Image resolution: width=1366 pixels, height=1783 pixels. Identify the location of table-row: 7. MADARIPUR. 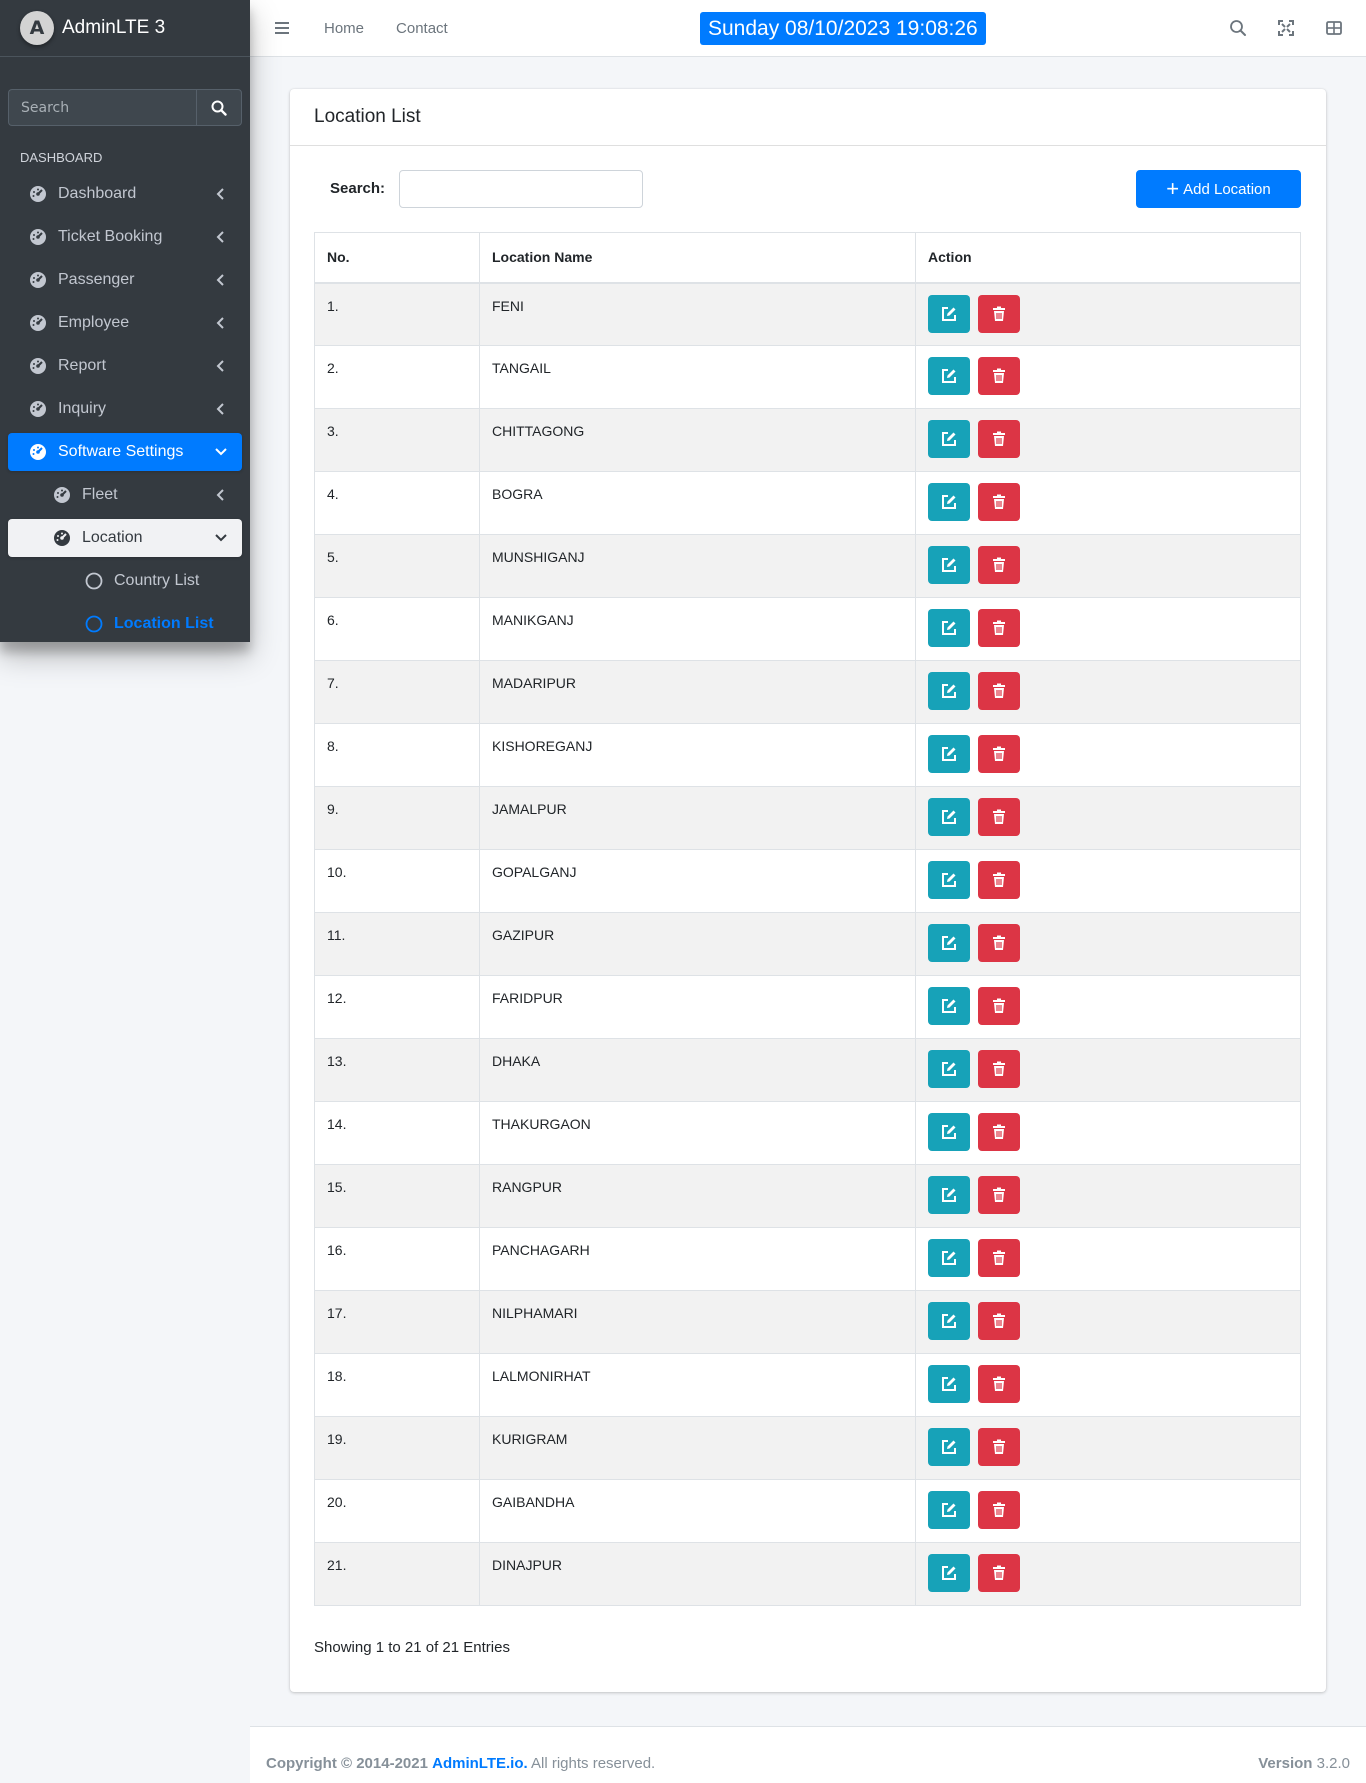
(807, 692).